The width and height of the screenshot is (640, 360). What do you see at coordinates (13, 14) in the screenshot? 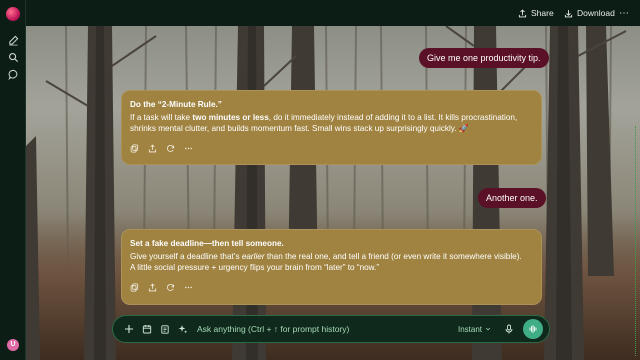
I see `app-logo` at bounding box center [13, 14].